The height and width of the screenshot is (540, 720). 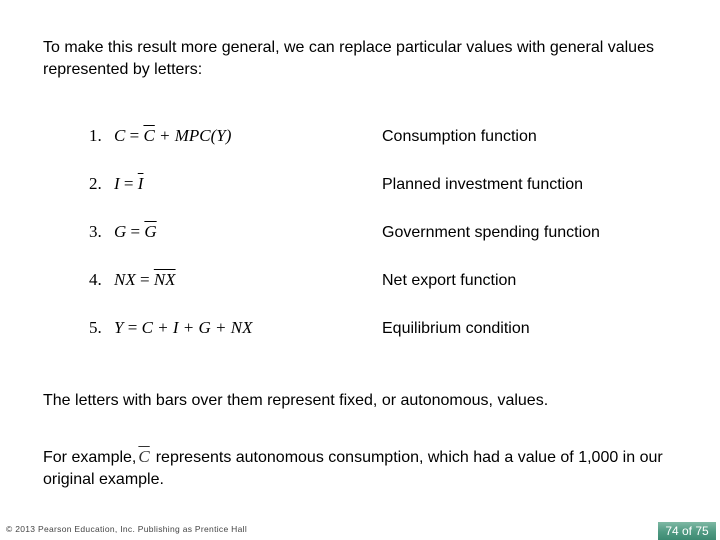 I want to click on equation-lhs: G, so click(x=120, y=231).